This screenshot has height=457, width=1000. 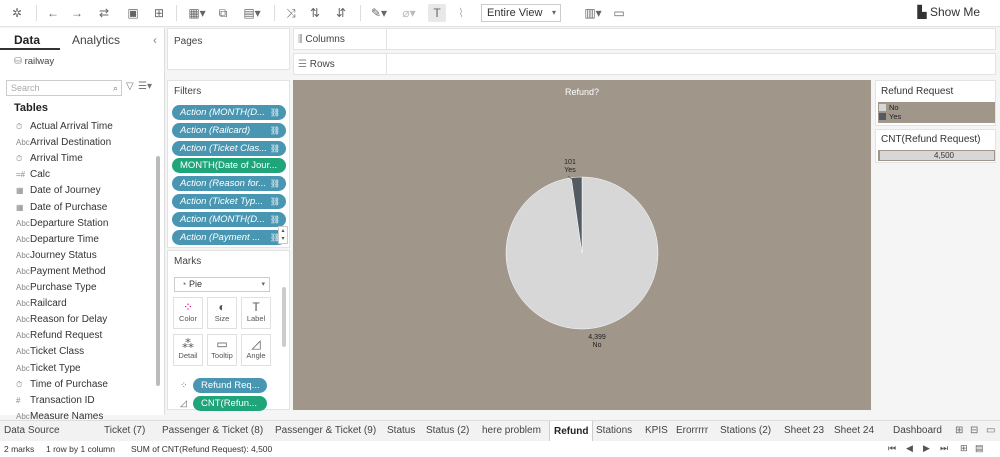 I want to click on columns-label: ⫼ Columns, so click(x=321, y=39).